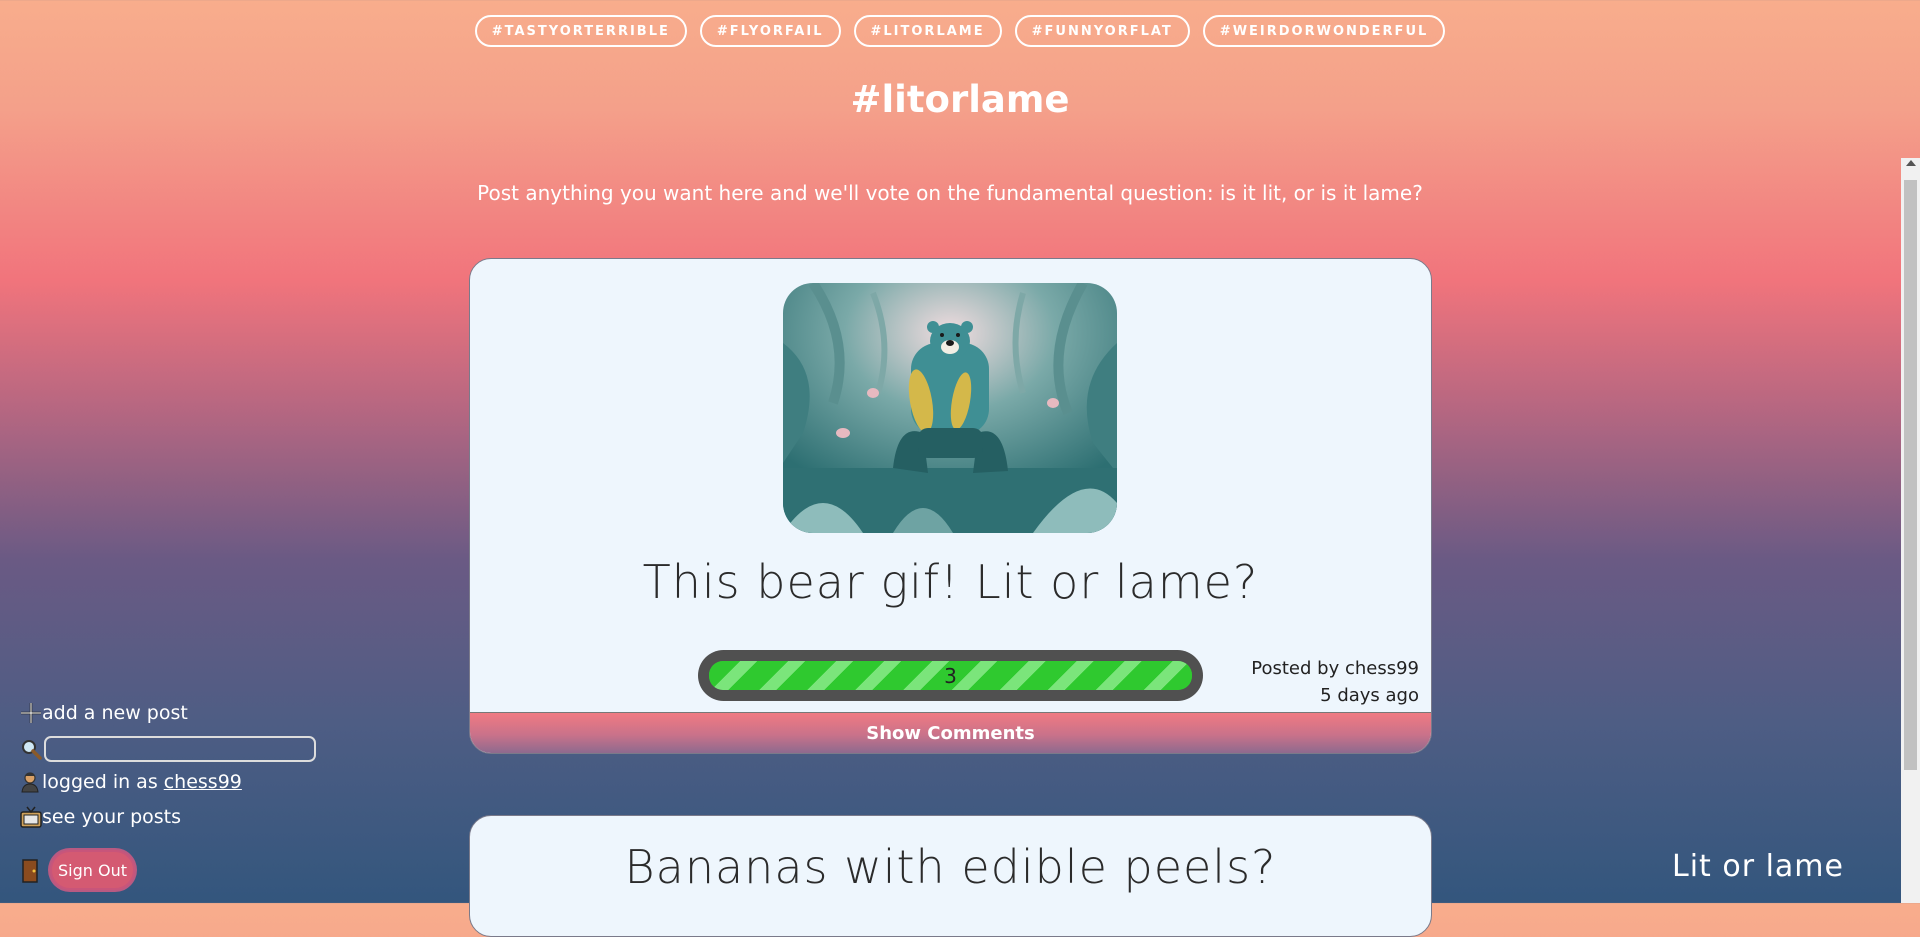  I want to click on vote-progress-bar: 3, so click(950, 675).